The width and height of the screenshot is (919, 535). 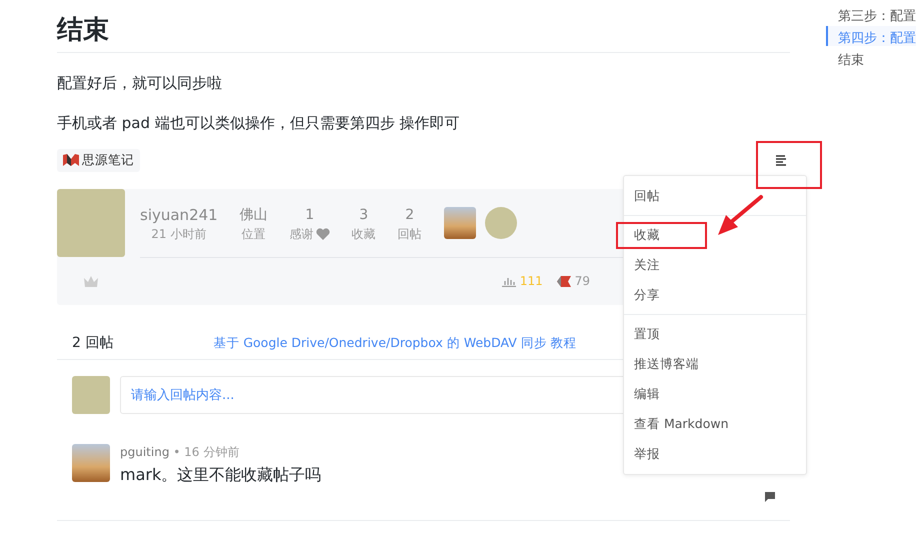 What do you see at coordinates (409, 215) in the screenshot?
I see `stat-value: 2` at bounding box center [409, 215].